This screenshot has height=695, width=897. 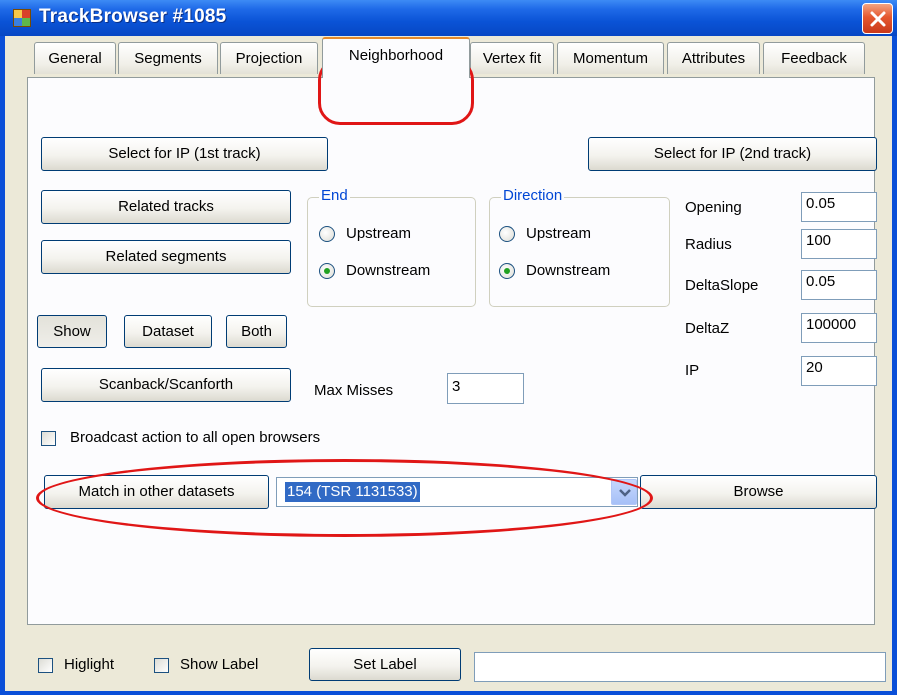 What do you see at coordinates (344, 498) in the screenshot?
I see `annotation-match-row-highlight` at bounding box center [344, 498].